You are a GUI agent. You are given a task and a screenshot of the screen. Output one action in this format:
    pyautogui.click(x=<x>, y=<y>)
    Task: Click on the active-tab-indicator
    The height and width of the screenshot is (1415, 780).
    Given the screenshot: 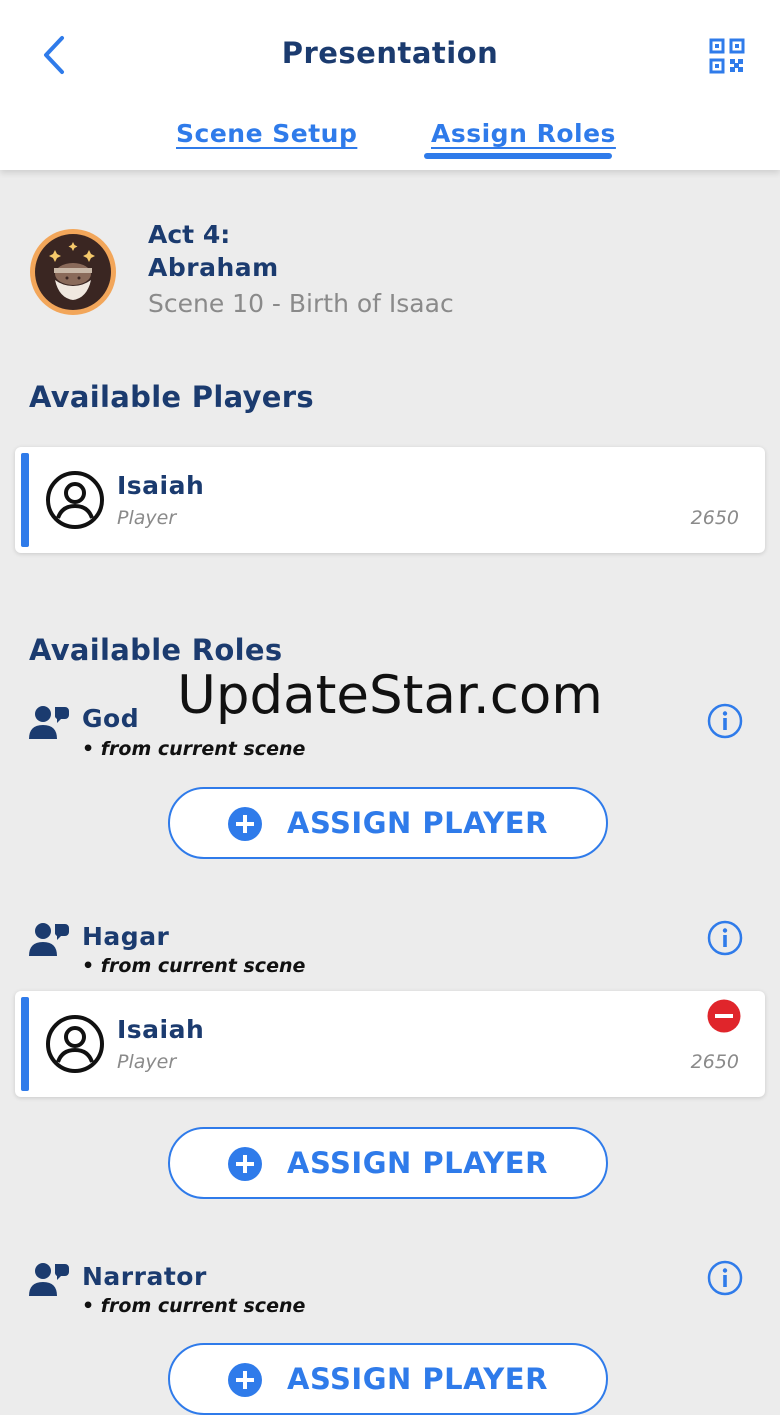 What is the action you would take?
    pyautogui.click(x=518, y=156)
    